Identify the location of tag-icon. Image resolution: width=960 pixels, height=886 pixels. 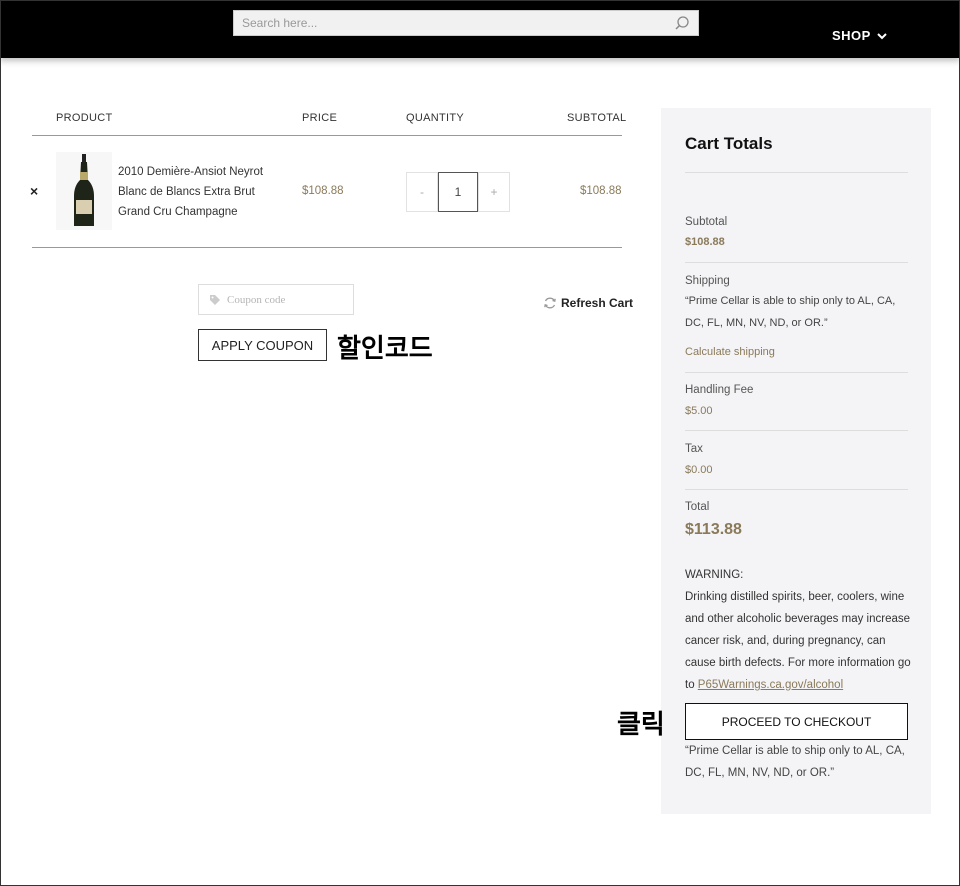
(215, 299).